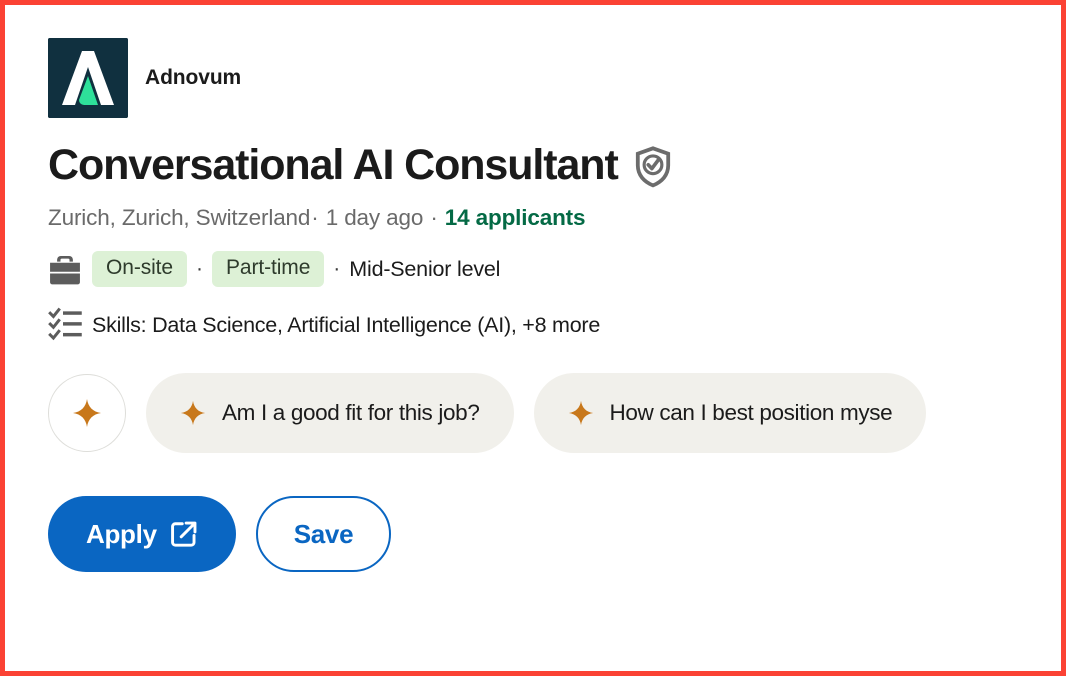 The height and width of the screenshot is (676, 1066). What do you see at coordinates (179, 218) in the screenshot?
I see `job-location: Zurich, Zurich, Switzerland` at bounding box center [179, 218].